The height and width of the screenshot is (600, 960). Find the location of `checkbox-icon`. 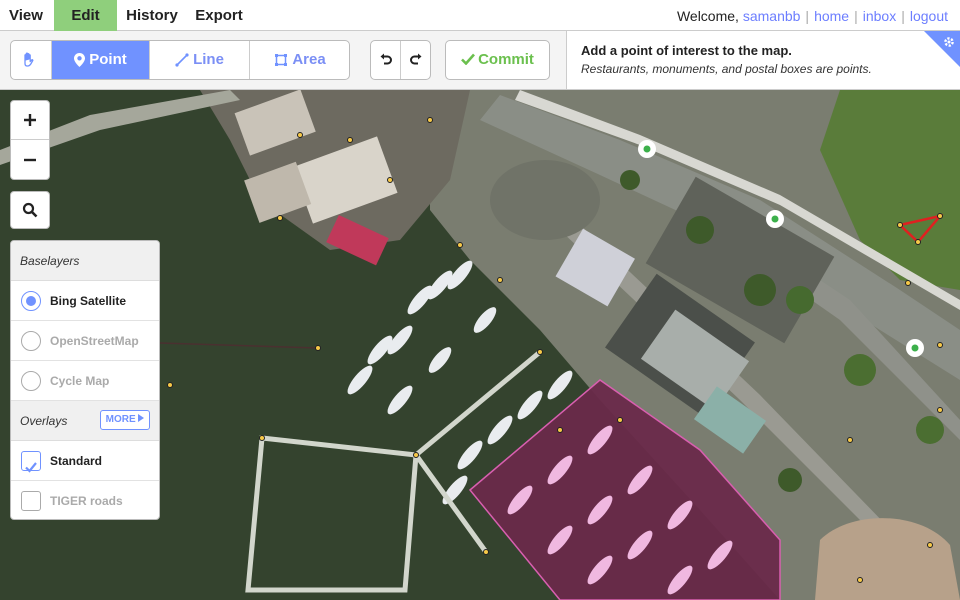

checkbox-icon is located at coordinates (31, 501).